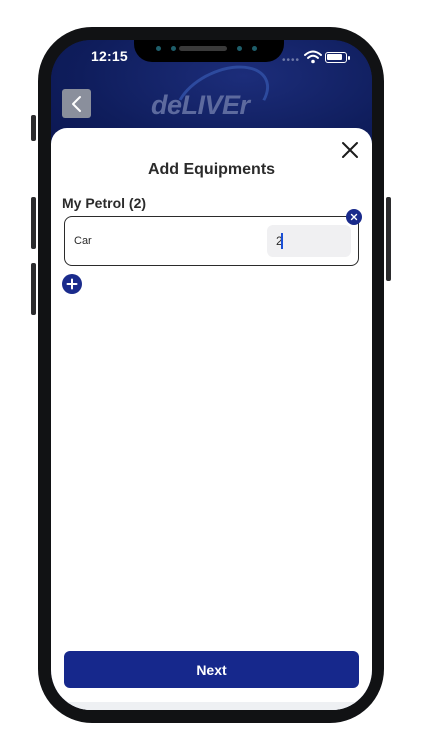  What do you see at coordinates (109, 56) in the screenshot?
I see `status-time: 12:15` at bounding box center [109, 56].